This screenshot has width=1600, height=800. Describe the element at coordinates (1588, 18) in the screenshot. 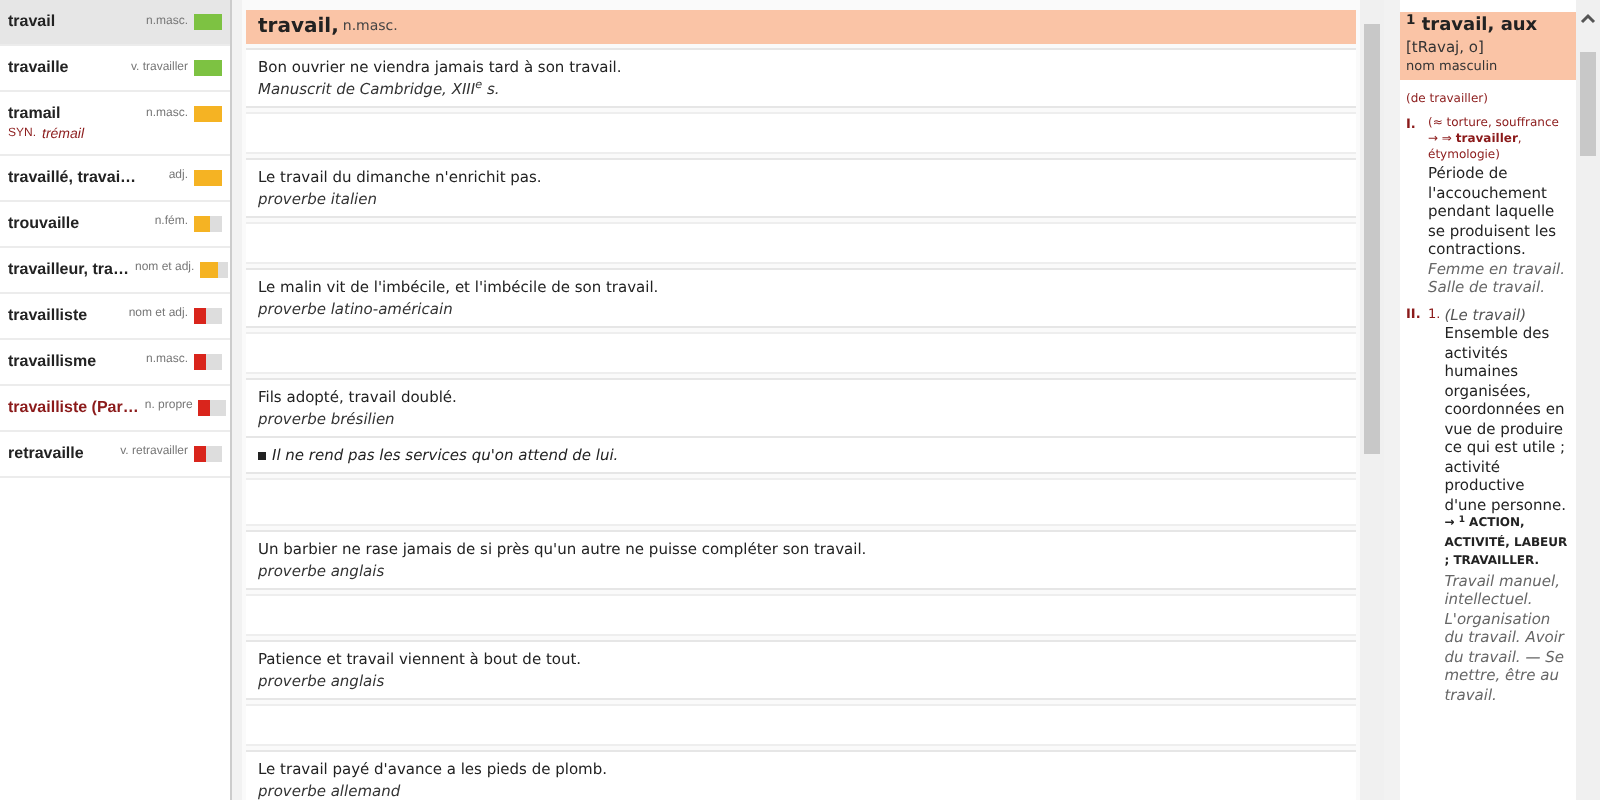

I see `scroll-up-icon` at that location.